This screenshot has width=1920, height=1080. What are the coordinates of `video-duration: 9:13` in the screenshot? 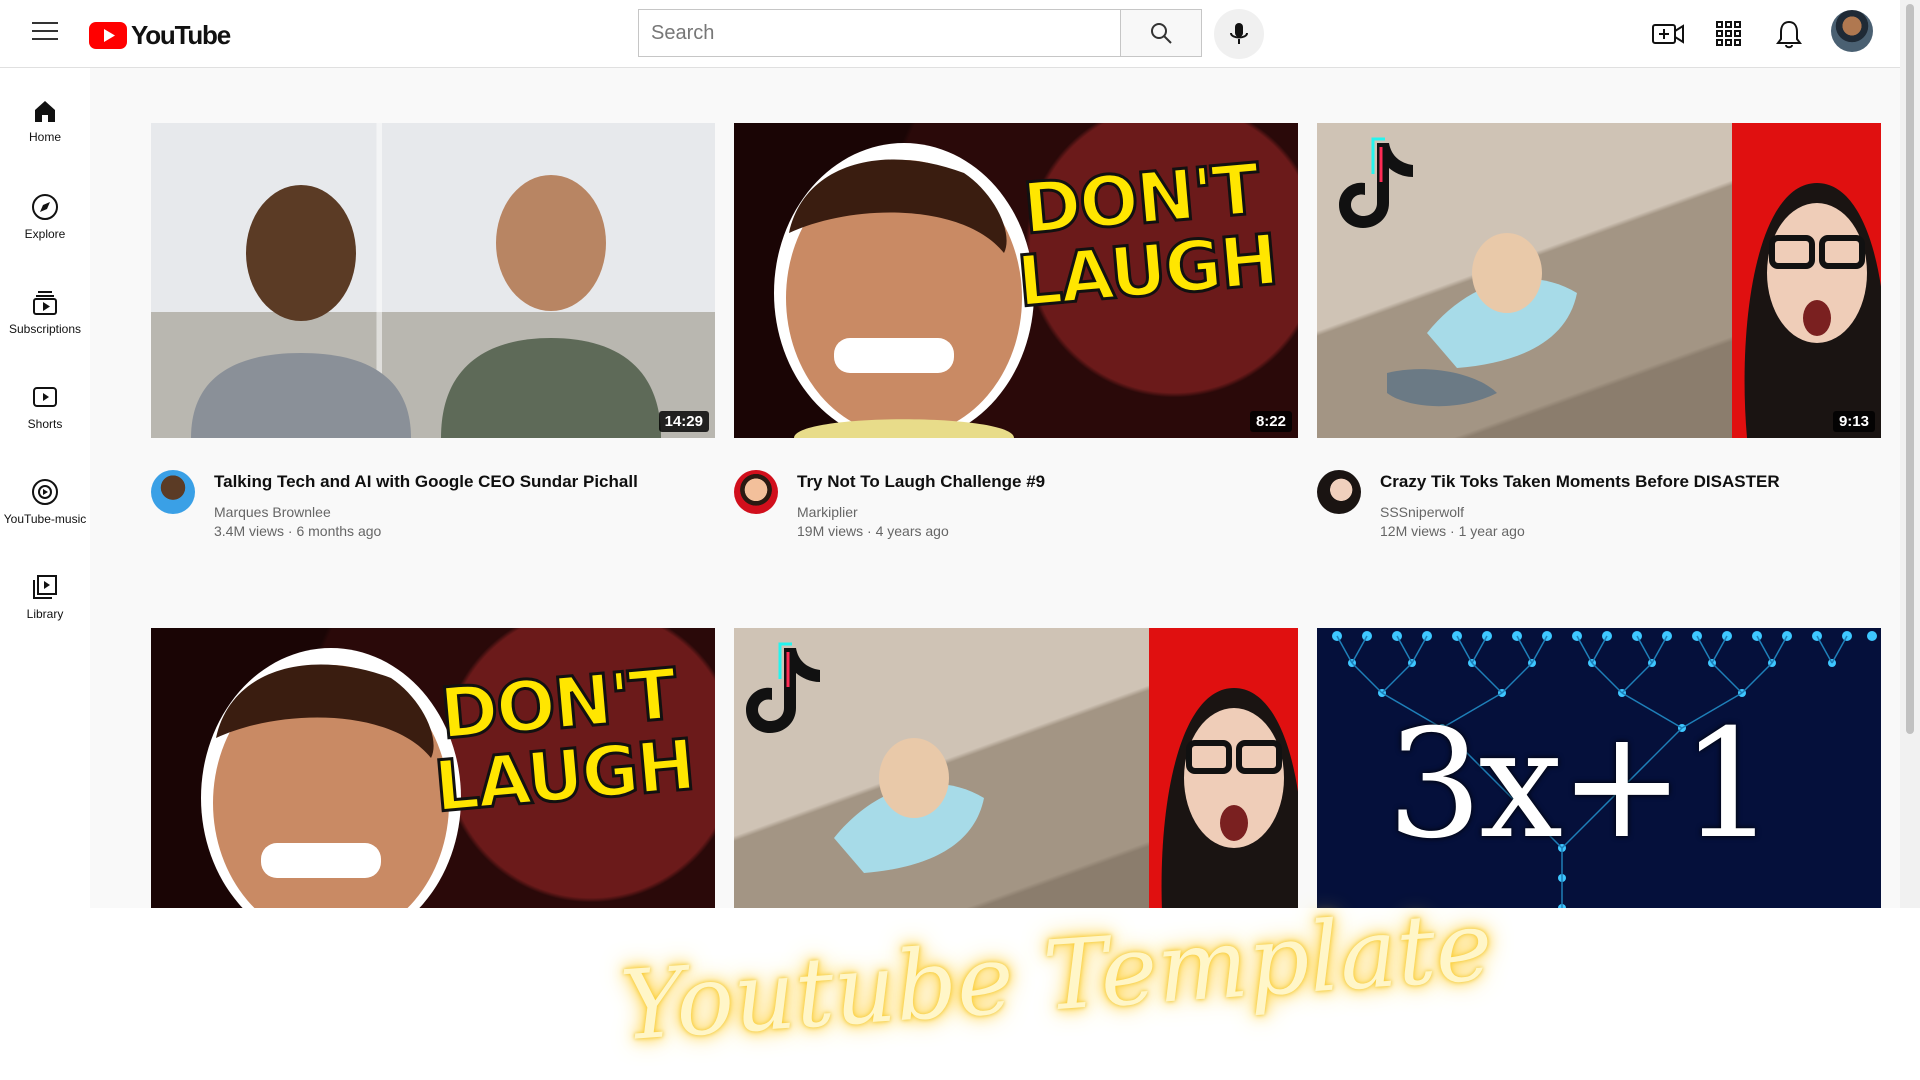 It's located at (1853, 421).